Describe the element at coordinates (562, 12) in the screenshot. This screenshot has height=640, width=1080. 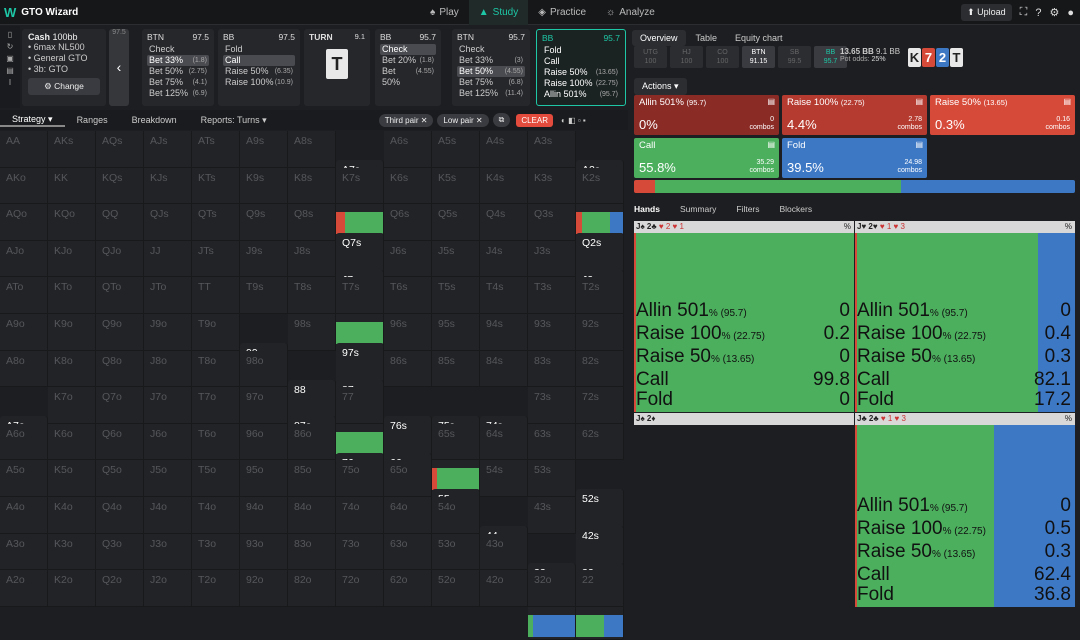
I see `nav-practice: ◈ Practice` at that location.